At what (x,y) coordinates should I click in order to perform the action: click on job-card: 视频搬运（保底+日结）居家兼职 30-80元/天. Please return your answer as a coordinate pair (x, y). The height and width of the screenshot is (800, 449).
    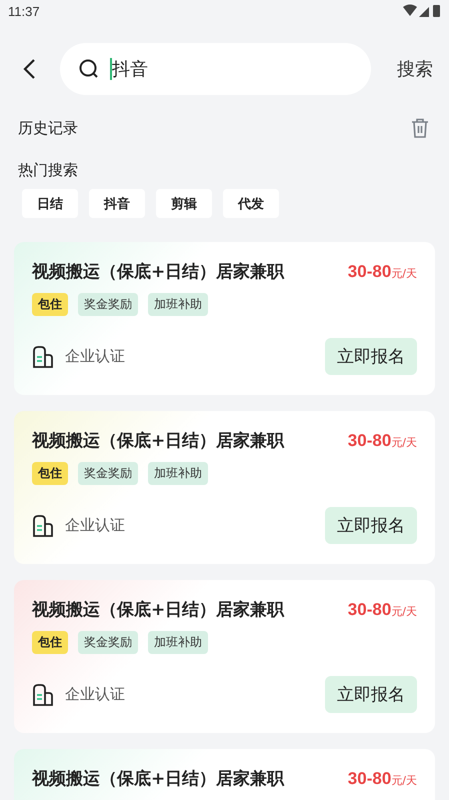
    Looking at the image, I should click on (224, 774).